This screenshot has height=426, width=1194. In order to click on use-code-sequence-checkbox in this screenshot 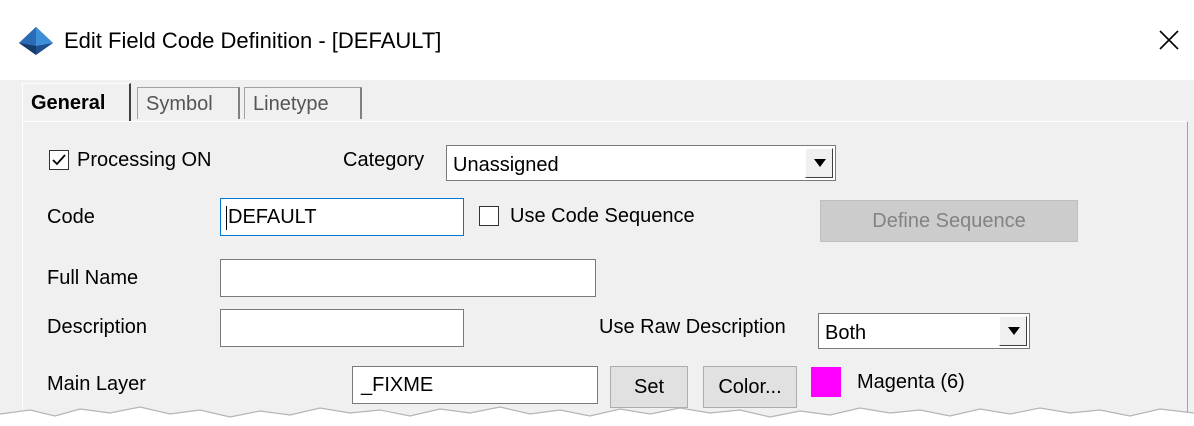, I will do `click(489, 216)`.